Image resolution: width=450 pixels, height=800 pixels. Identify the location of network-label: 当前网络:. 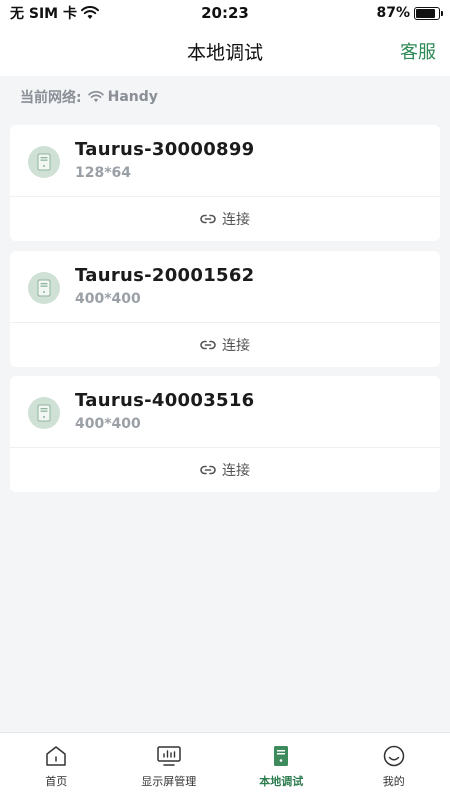
(51, 98).